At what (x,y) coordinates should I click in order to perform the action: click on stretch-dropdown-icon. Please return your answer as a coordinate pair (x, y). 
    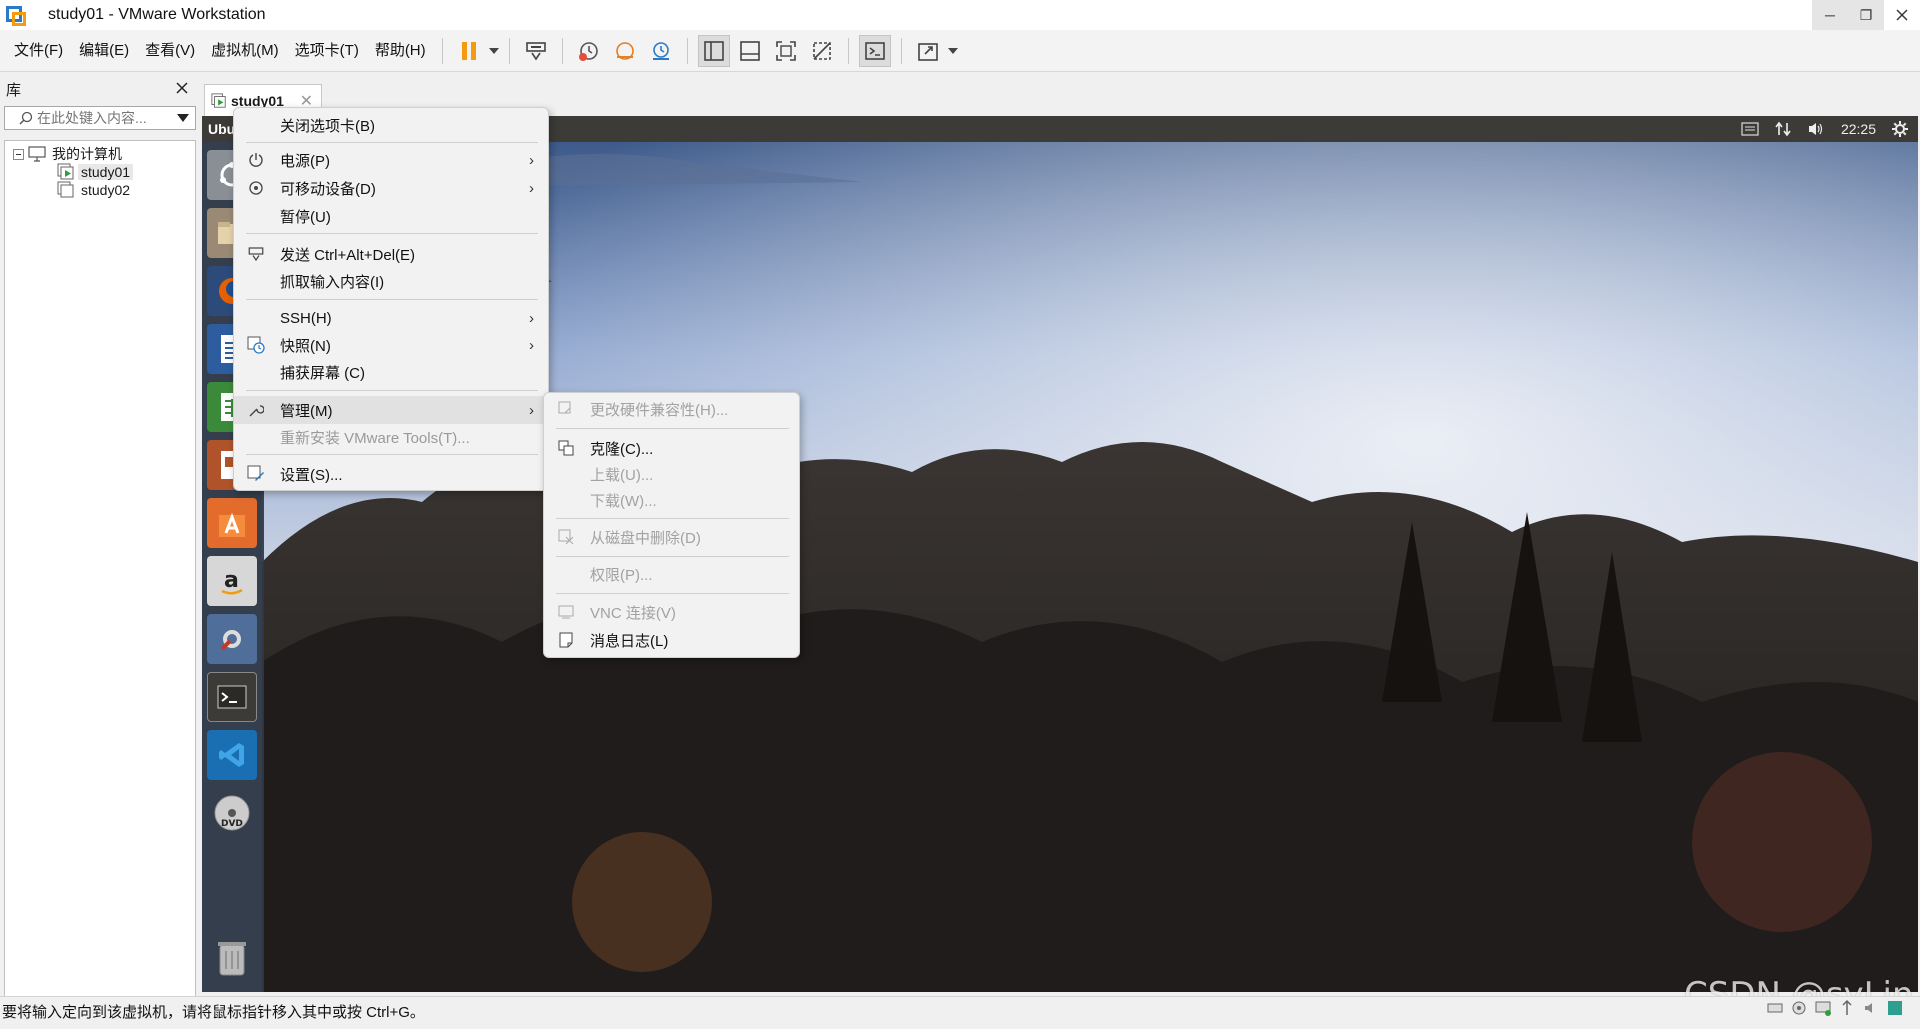
    Looking at the image, I should click on (953, 50).